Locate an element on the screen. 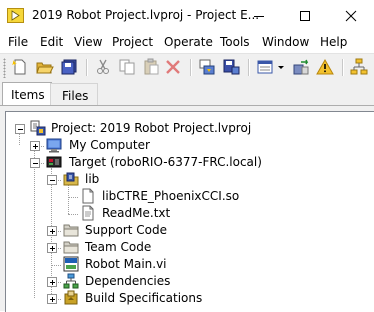 Image resolution: width=374 pixels, height=312 pixels. save-all-icon is located at coordinates (69, 67).